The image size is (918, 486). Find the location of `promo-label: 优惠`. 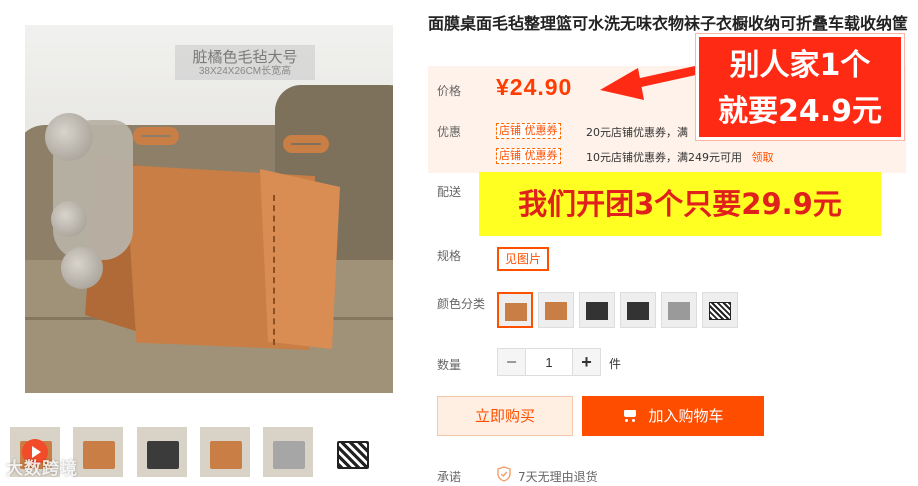

promo-label: 优惠 is located at coordinates (449, 132).